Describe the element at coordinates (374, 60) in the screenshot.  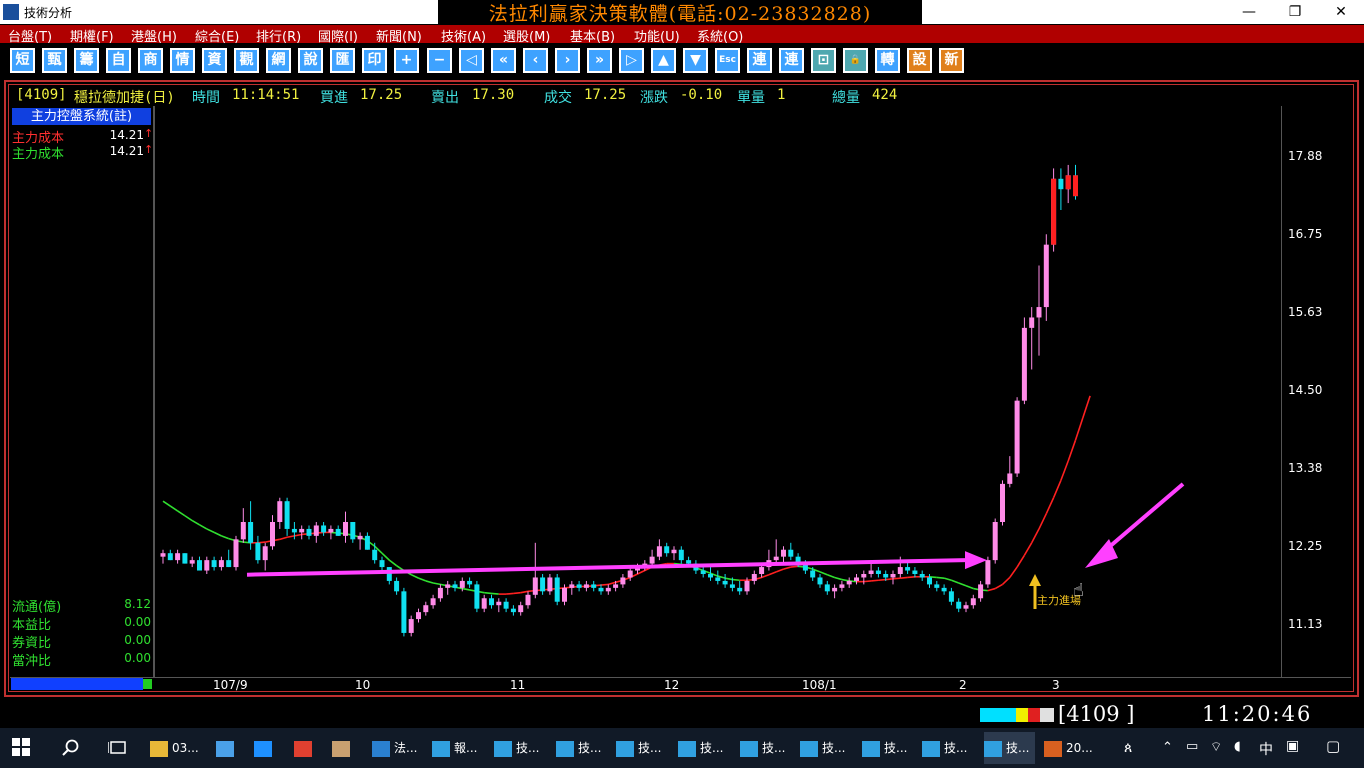
I see `toolbar-button: 印` at that location.